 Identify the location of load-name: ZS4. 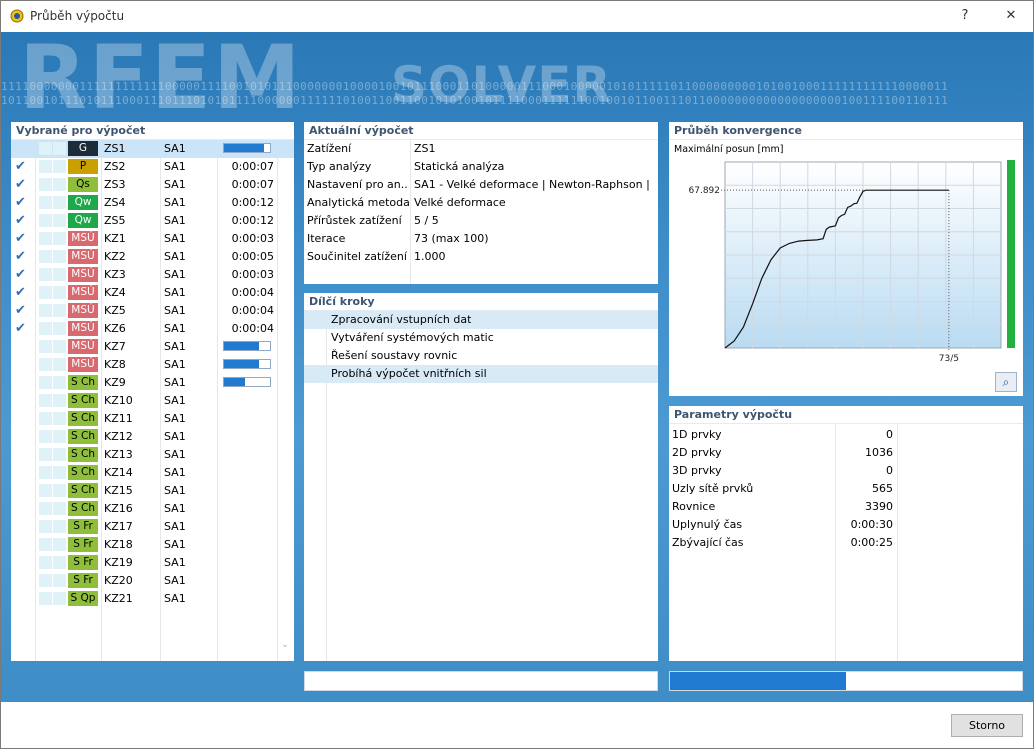
(115, 202).